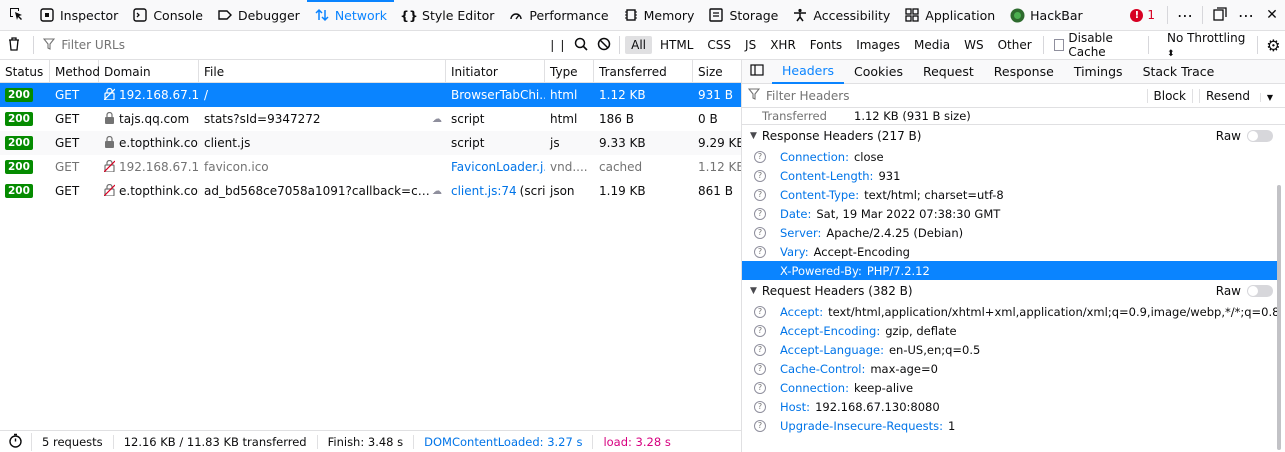 The image size is (1285, 452). Describe the element at coordinates (16, 441) in the screenshot. I see `performance-analysis-button` at that location.